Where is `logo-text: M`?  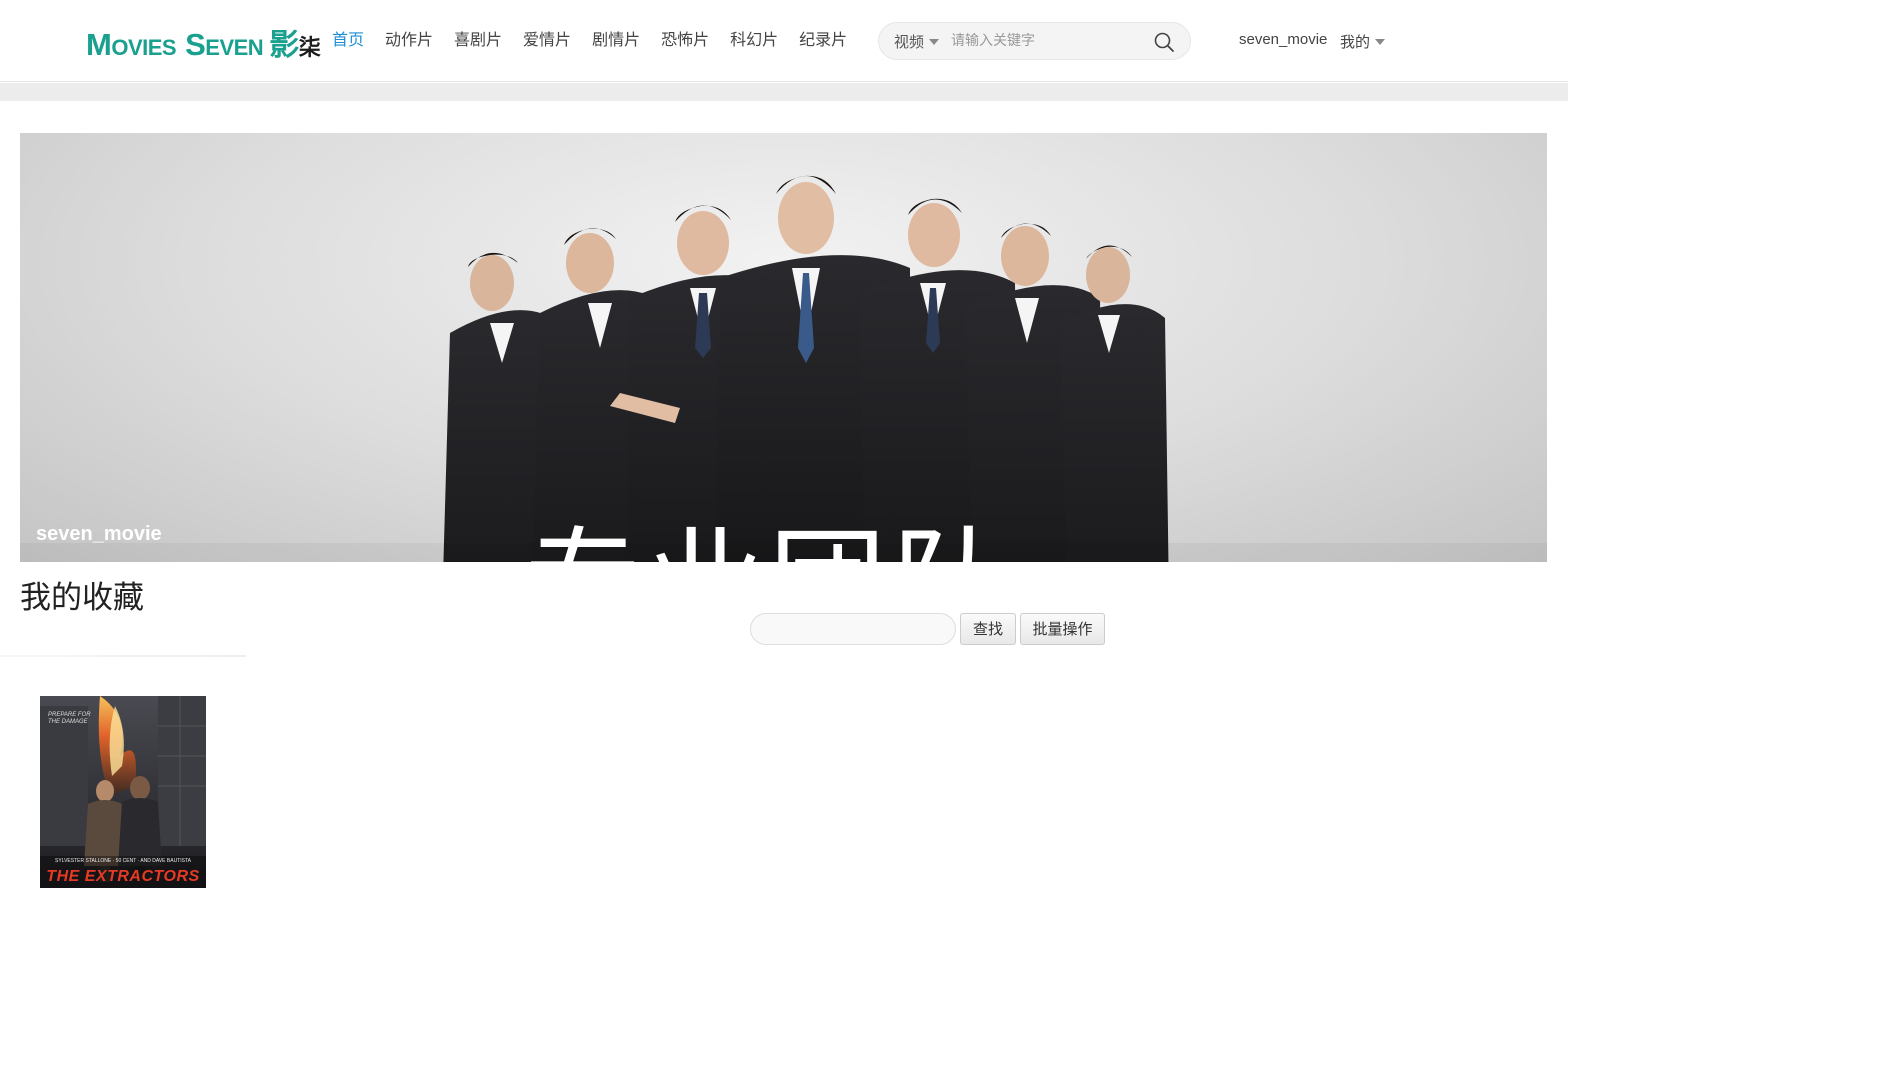
logo-text: M is located at coordinates (99, 44).